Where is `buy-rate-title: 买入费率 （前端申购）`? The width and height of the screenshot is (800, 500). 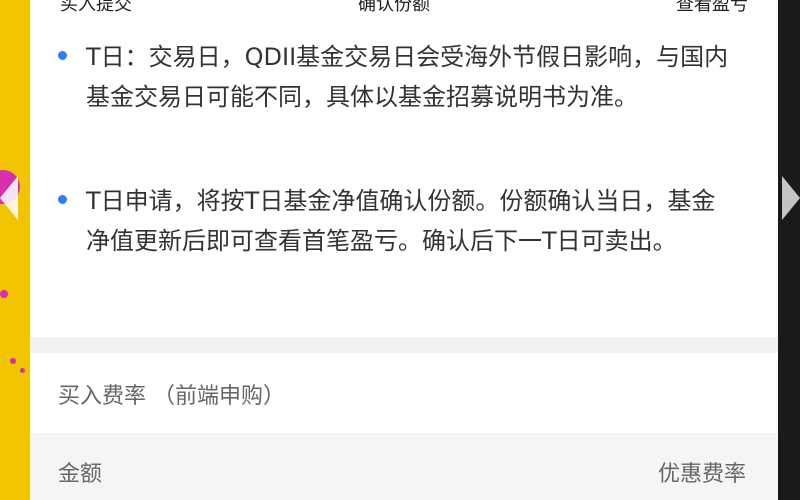 buy-rate-title: 买入费率 （前端申购） is located at coordinates (171, 396).